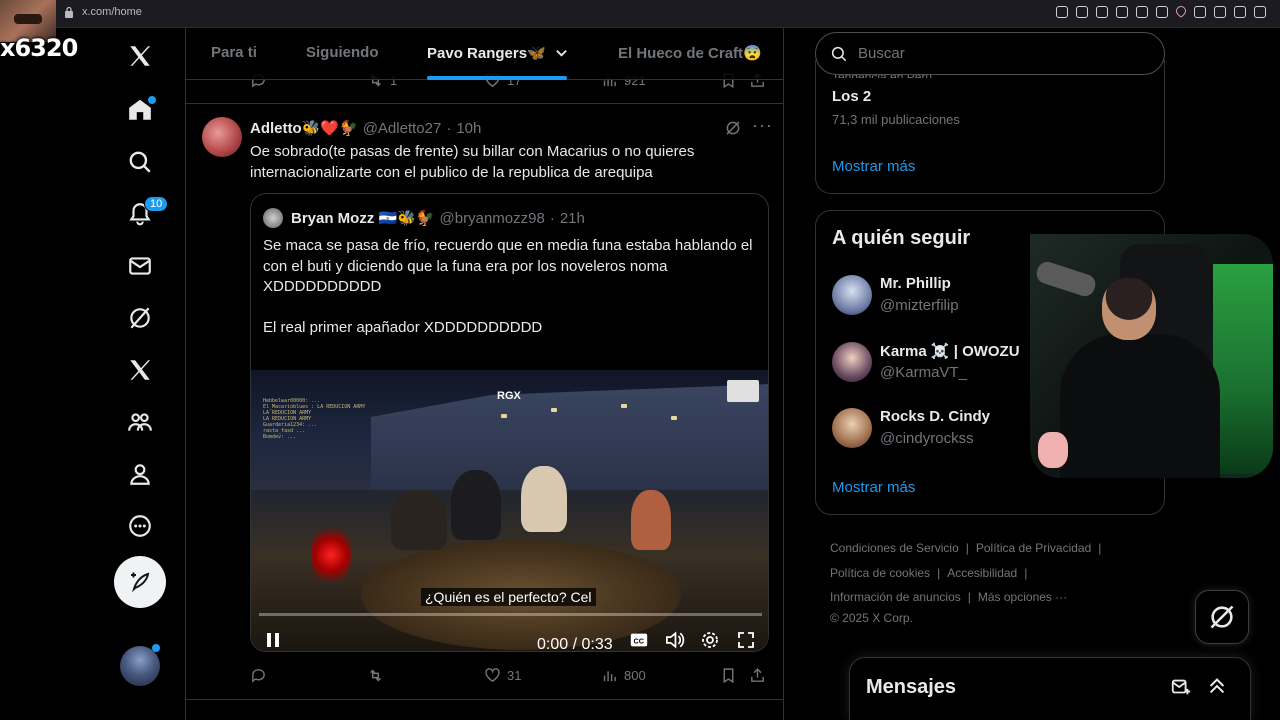 The height and width of the screenshot is (720, 1280). I want to click on zoom-icon, so click(1062, 12).